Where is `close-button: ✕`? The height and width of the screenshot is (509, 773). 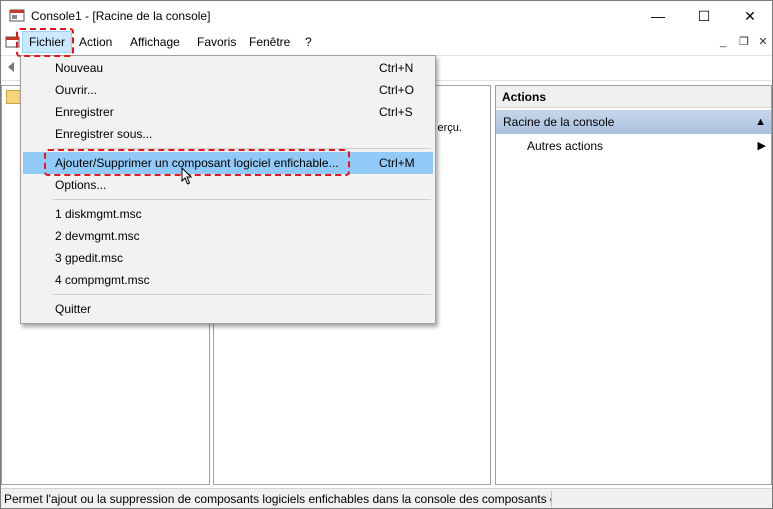
close-button: ✕ is located at coordinates (749, 16).